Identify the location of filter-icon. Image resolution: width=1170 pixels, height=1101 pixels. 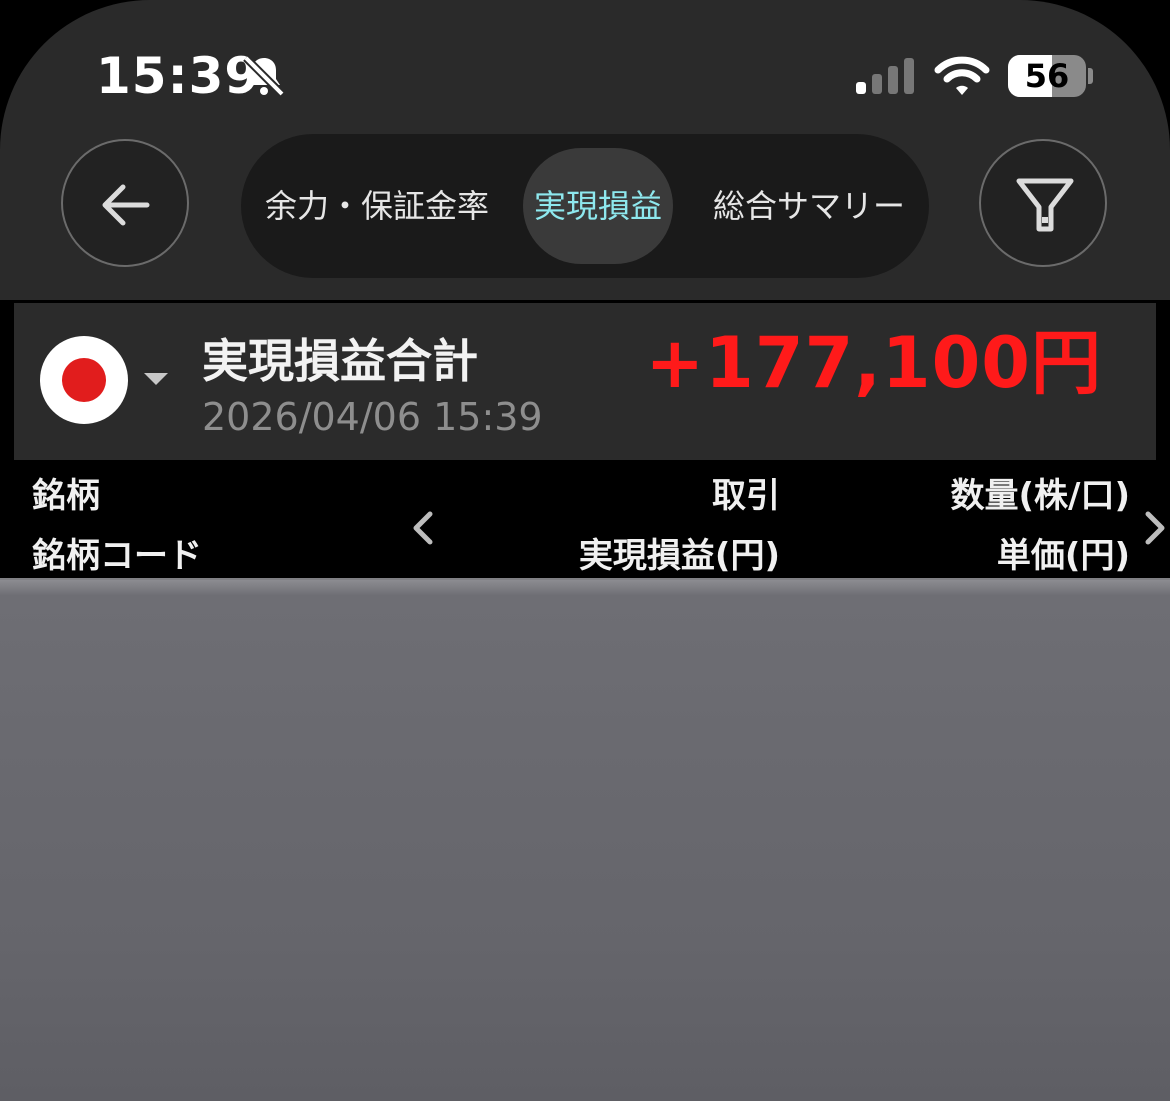
(1045, 205).